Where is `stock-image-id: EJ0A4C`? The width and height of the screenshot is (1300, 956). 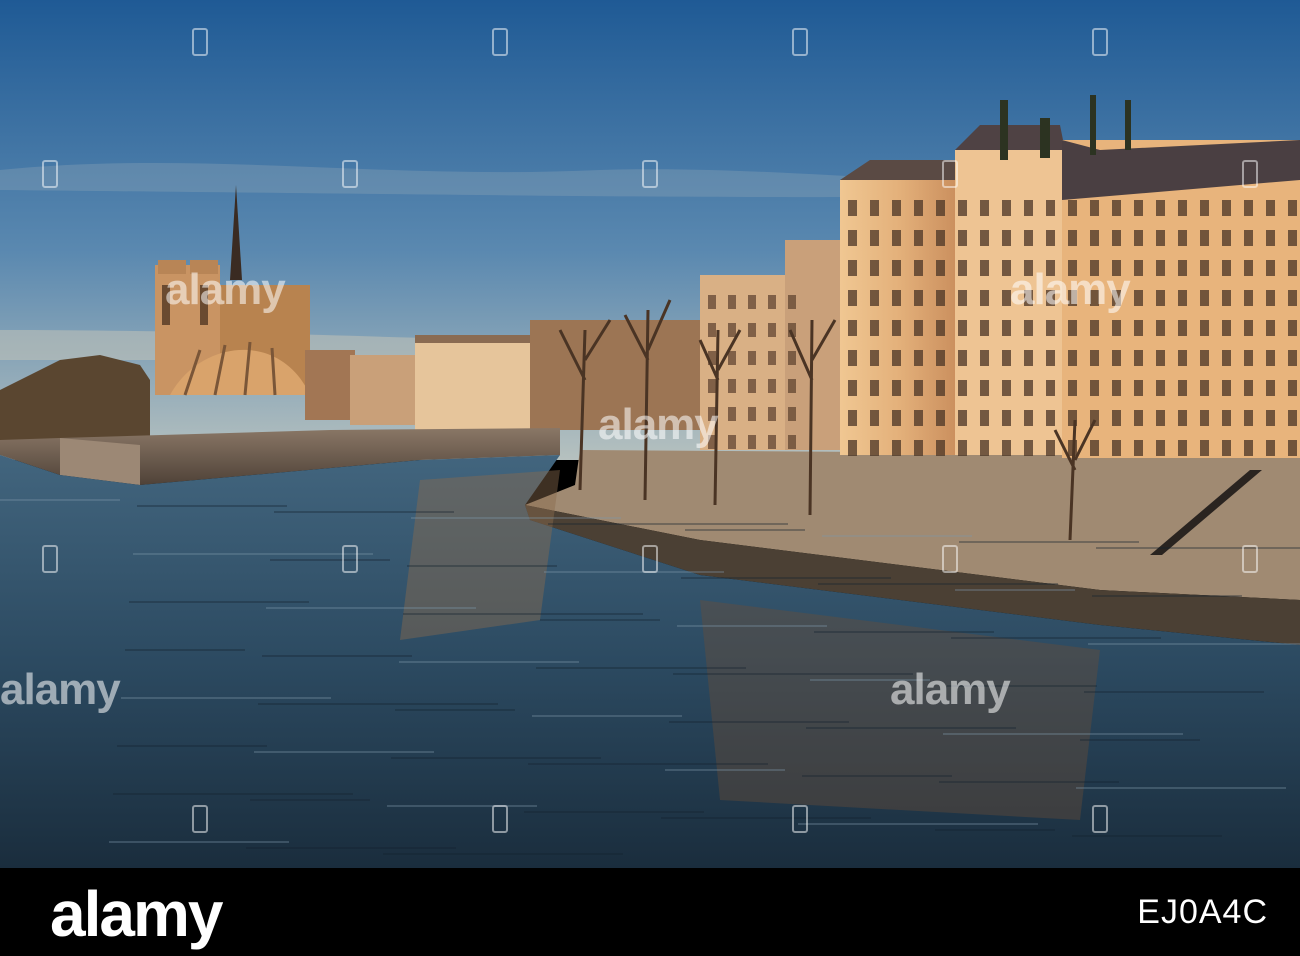 stock-image-id: EJ0A4C is located at coordinates (1202, 912).